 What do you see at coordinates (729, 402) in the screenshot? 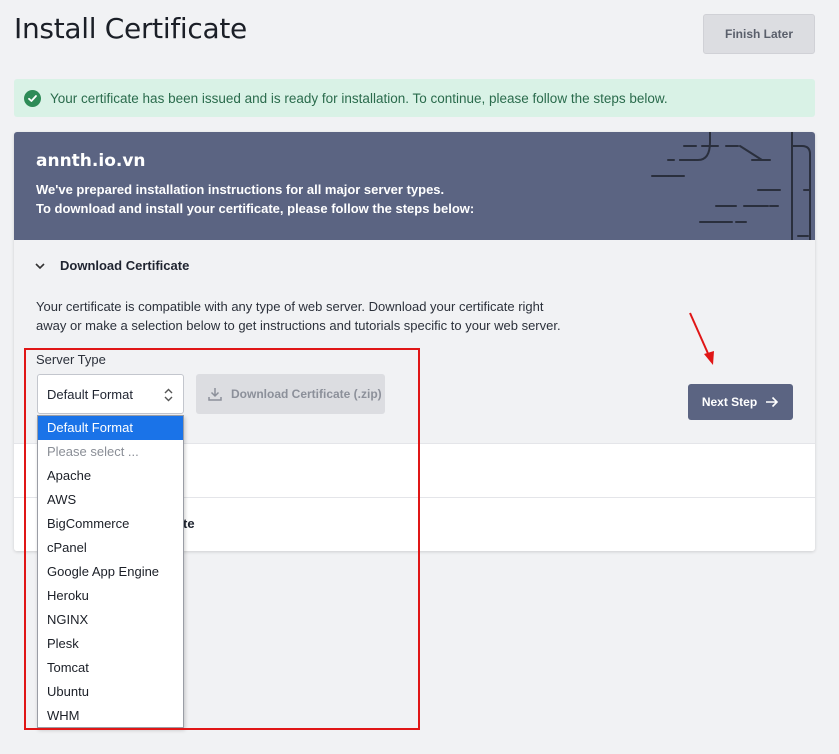
I see `next-step-label: Next Step` at bounding box center [729, 402].